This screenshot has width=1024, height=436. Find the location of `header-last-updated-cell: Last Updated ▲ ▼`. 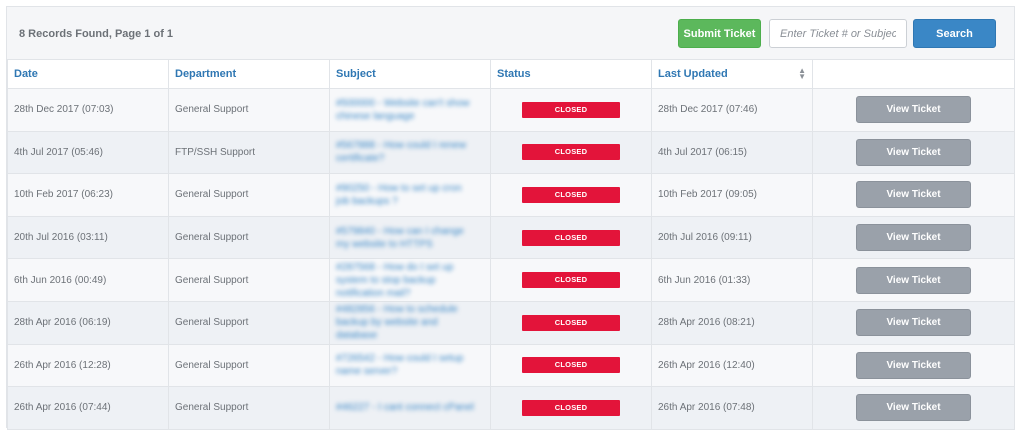

header-last-updated-cell: Last Updated ▲ ▼ is located at coordinates (732, 74).